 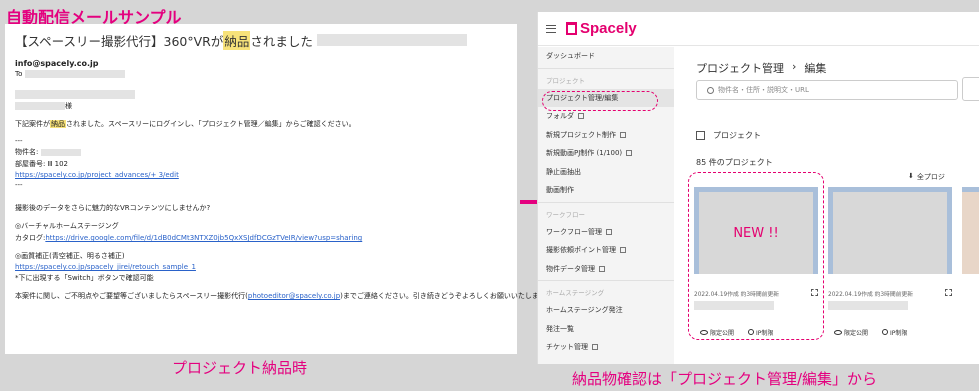 I want to click on sidebar-item-label: フォルダ, so click(x=560, y=116).